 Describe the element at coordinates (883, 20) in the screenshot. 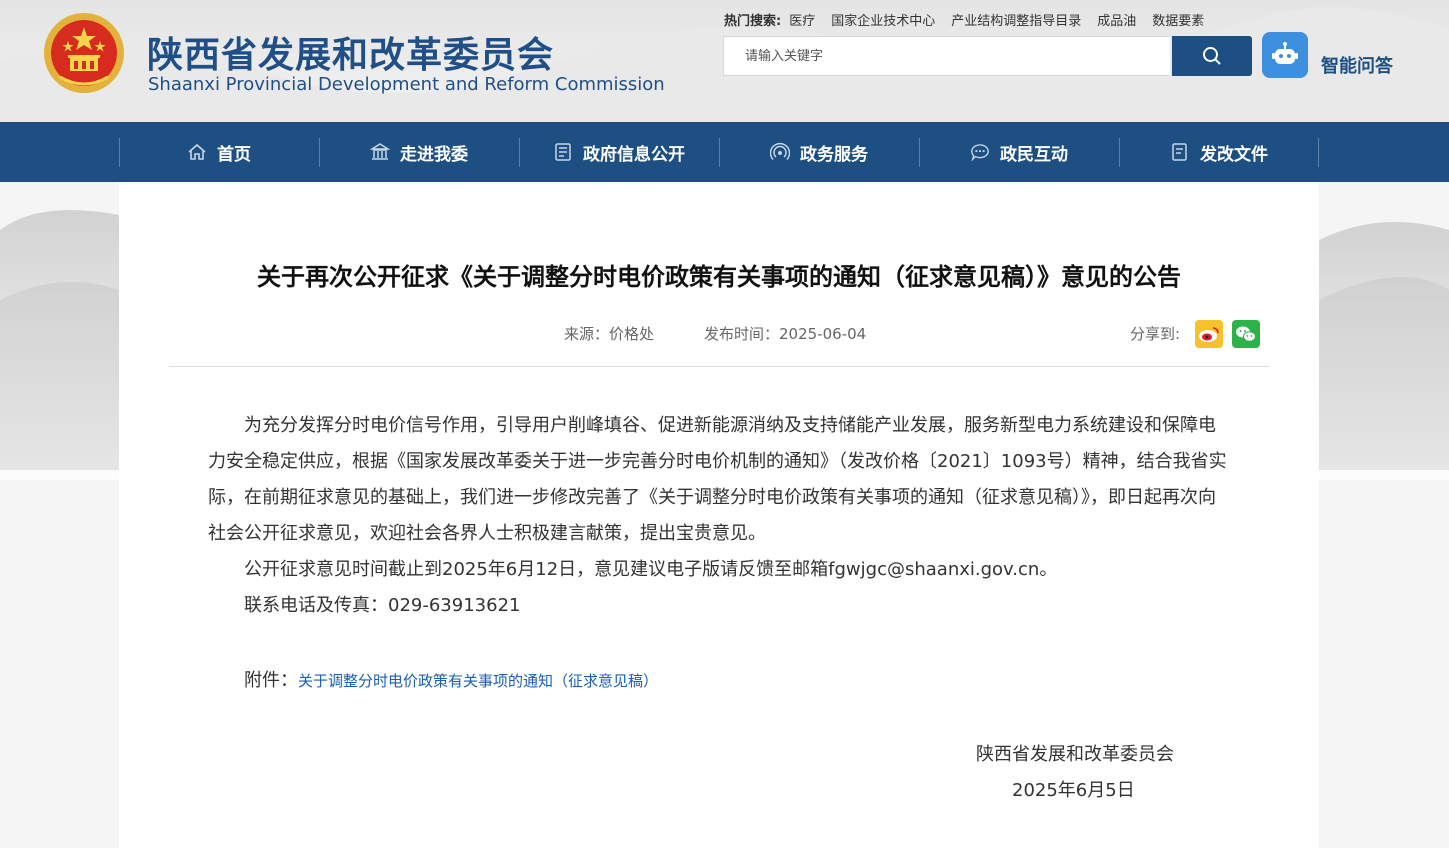

I see `hot-search-item: 国家企业技术中心` at that location.